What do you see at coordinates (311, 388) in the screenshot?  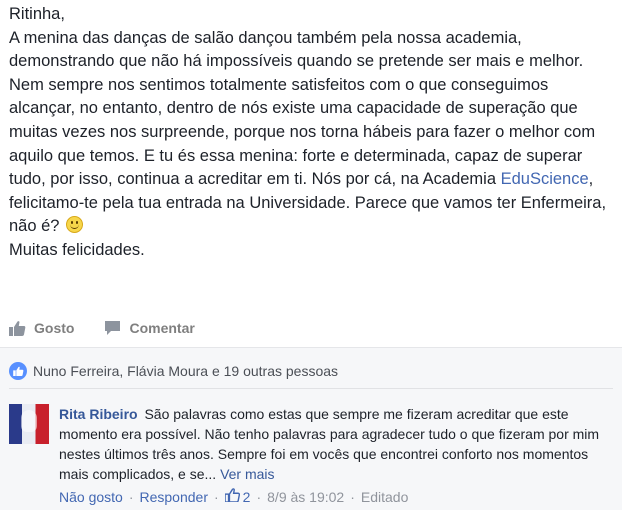 I see `comments-separator` at bounding box center [311, 388].